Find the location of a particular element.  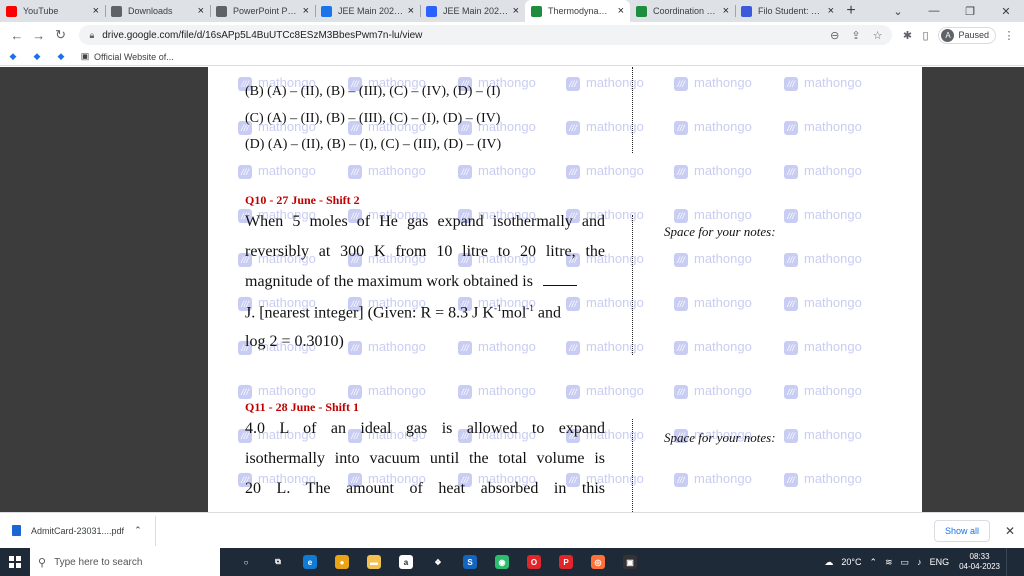

browser-tab: Coordination Con × is located at coordinates (682, 11).